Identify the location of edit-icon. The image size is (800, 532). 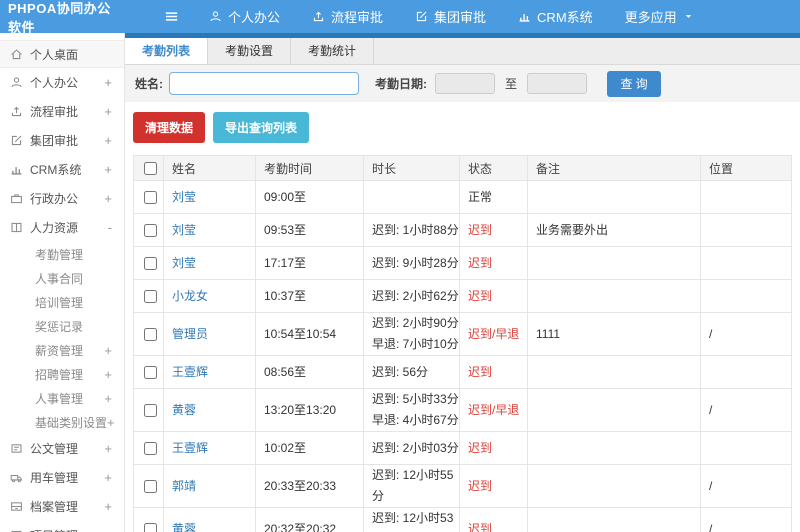
(16, 140).